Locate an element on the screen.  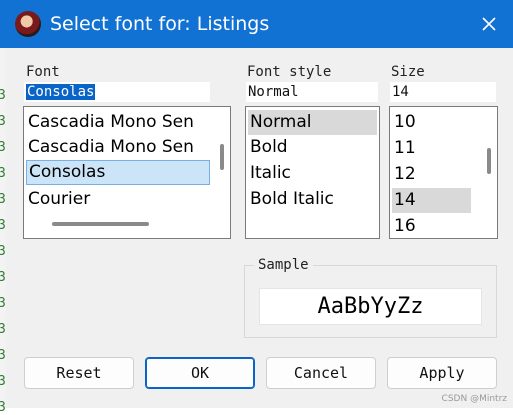
font-list-vertical-scrollbar is located at coordinates (222, 157).